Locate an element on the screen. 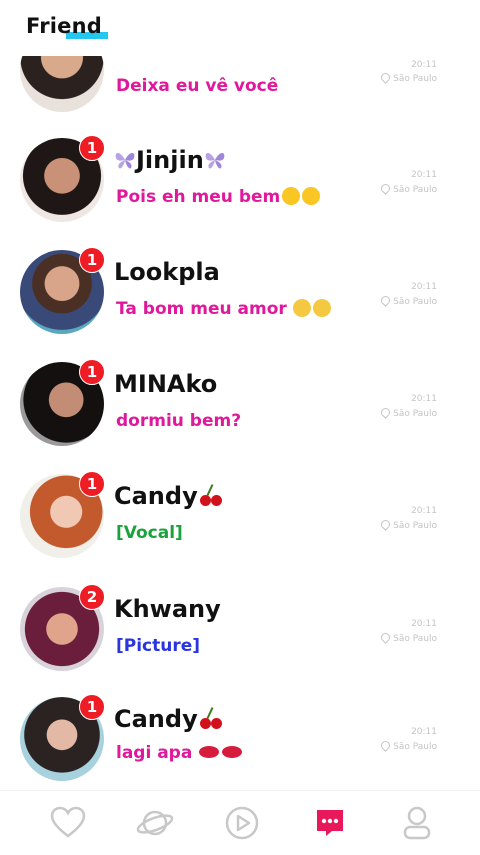 Image resolution: width=480 pixels, height=855 pixels. message-preview: Pois eh meu bem is located at coordinates (218, 197).